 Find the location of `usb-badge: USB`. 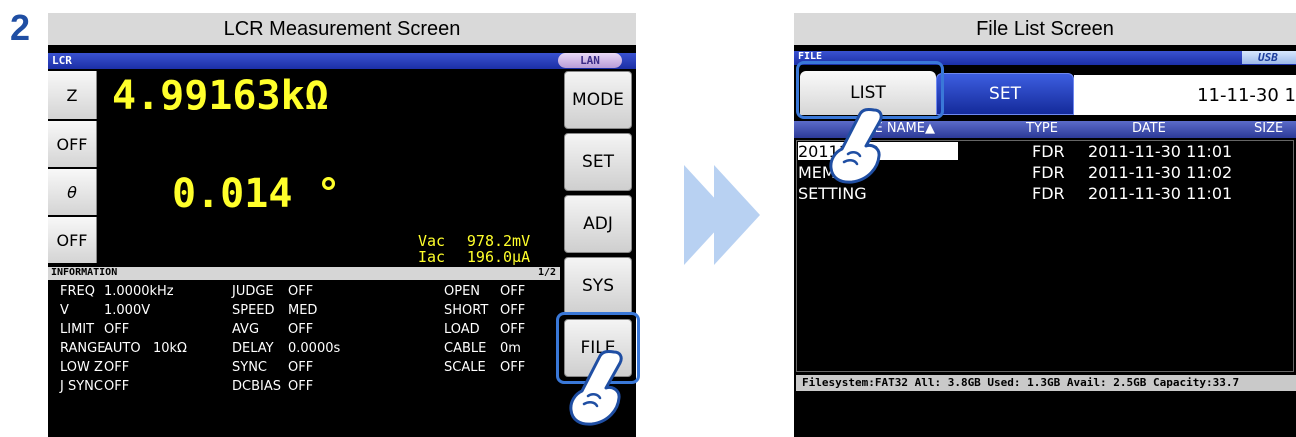

usb-badge: USB is located at coordinates (1269, 57).